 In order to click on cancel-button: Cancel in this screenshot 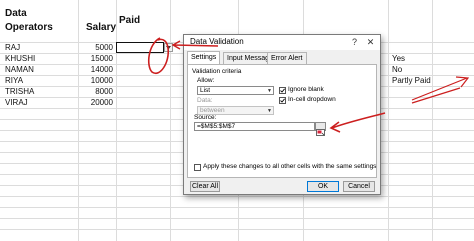, I will do `click(359, 186)`.